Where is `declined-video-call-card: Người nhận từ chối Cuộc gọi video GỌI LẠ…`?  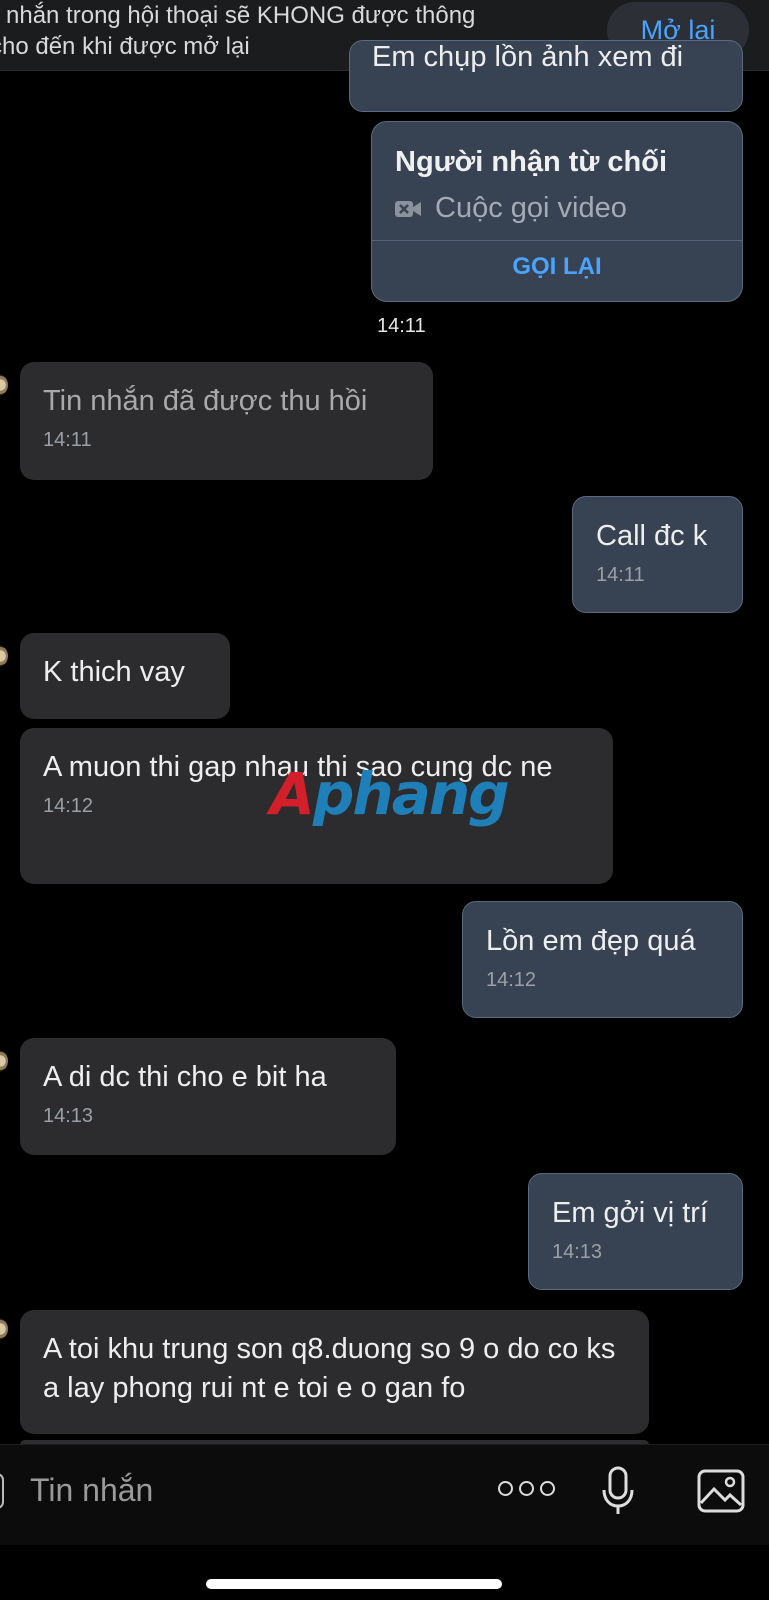 declined-video-call-card: Người nhận từ chối Cuộc gọi video GỌI LẠ… is located at coordinates (557, 211).